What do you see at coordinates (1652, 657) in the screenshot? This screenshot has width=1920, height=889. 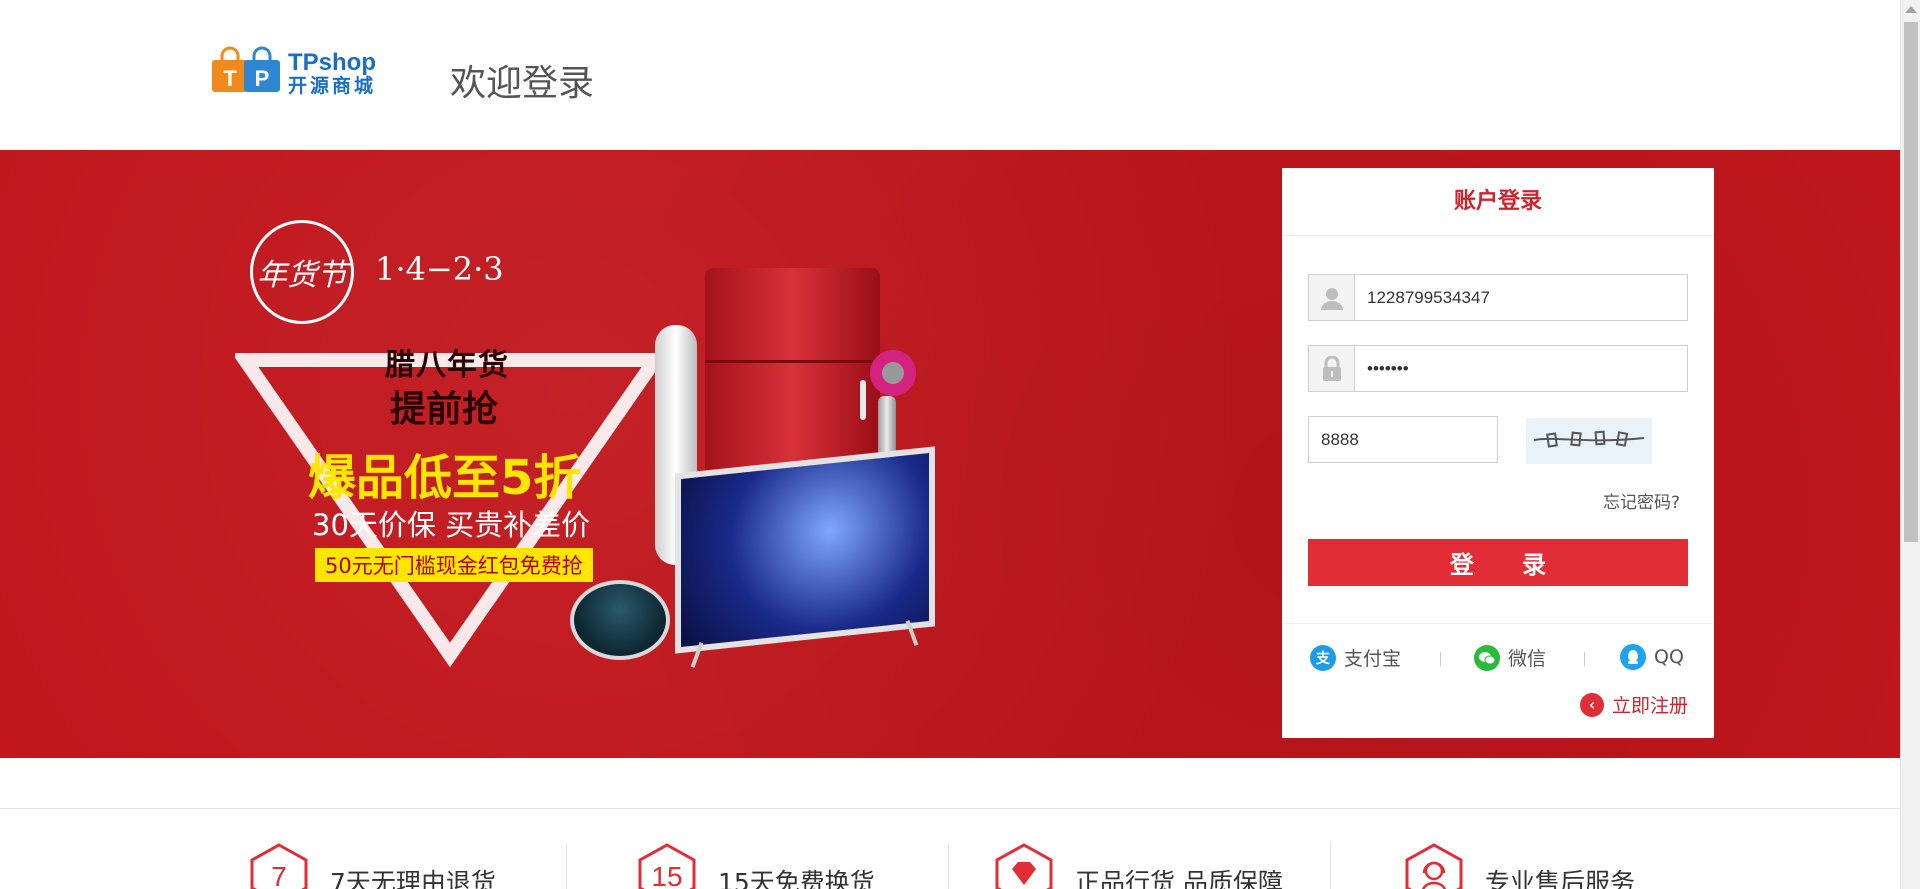 I see `qq-login-link: QQ` at bounding box center [1652, 657].